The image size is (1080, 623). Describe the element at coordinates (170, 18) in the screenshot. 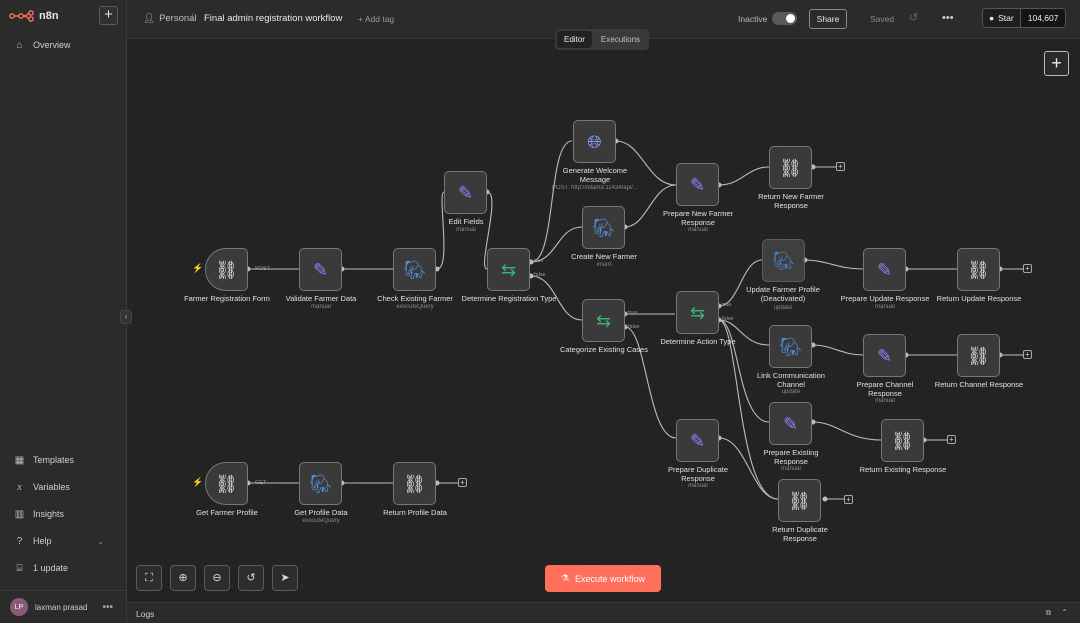

I see `breadcrumb-project: 👤︎ Personal` at that location.